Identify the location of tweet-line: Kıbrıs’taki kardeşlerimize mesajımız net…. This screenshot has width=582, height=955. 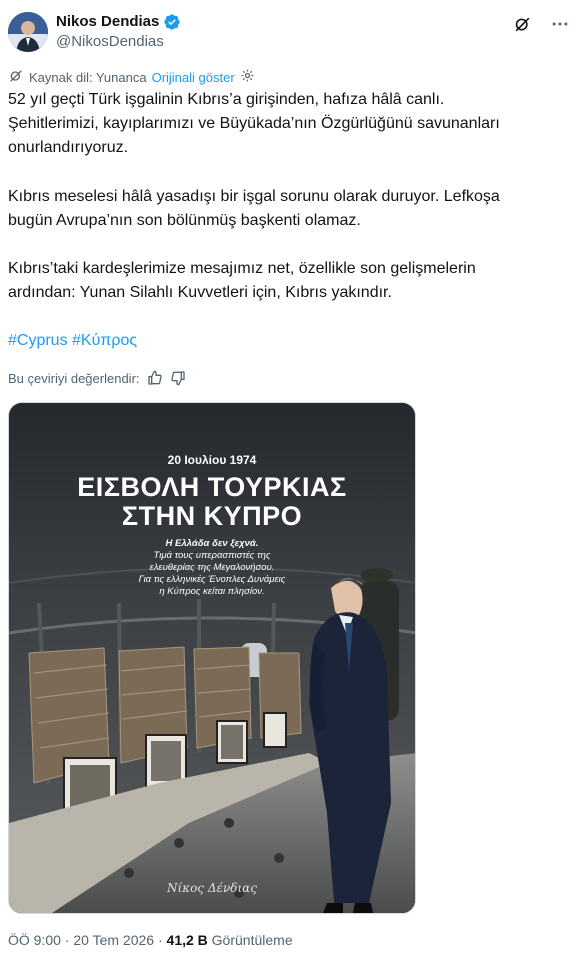
(242, 269).